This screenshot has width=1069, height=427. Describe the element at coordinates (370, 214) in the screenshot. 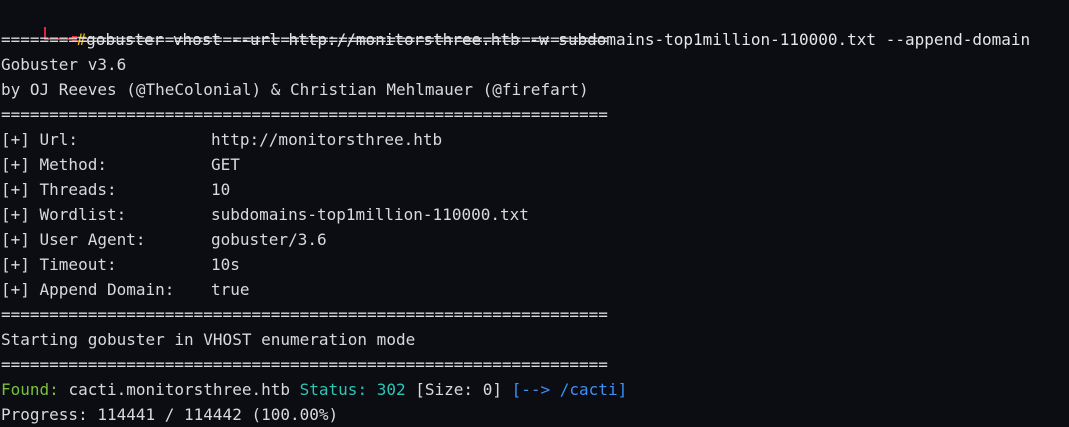

I see `config-value: subdomains-top1million-110000.txt` at that location.